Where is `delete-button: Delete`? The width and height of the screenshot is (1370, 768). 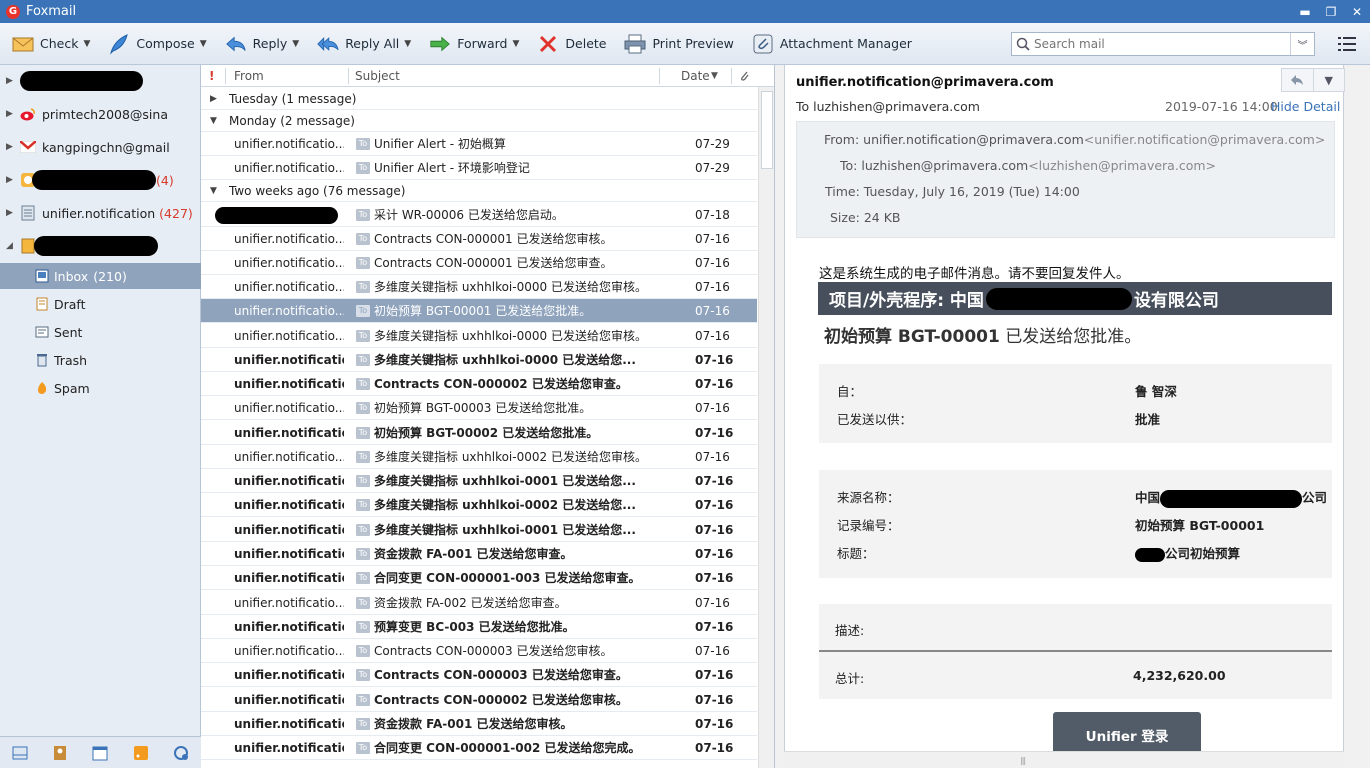 delete-button: Delete is located at coordinates (571, 44).